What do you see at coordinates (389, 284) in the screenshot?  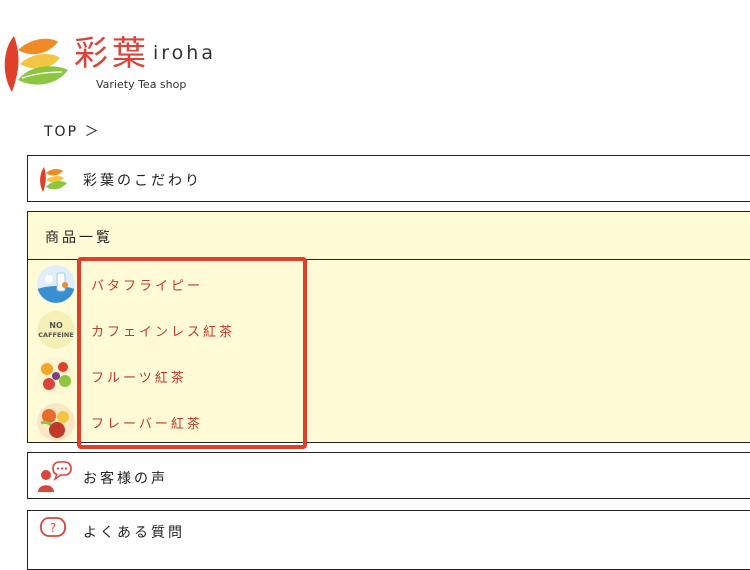 I see `product-item-butterfly-pea: バタフライピー` at bounding box center [389, 284].